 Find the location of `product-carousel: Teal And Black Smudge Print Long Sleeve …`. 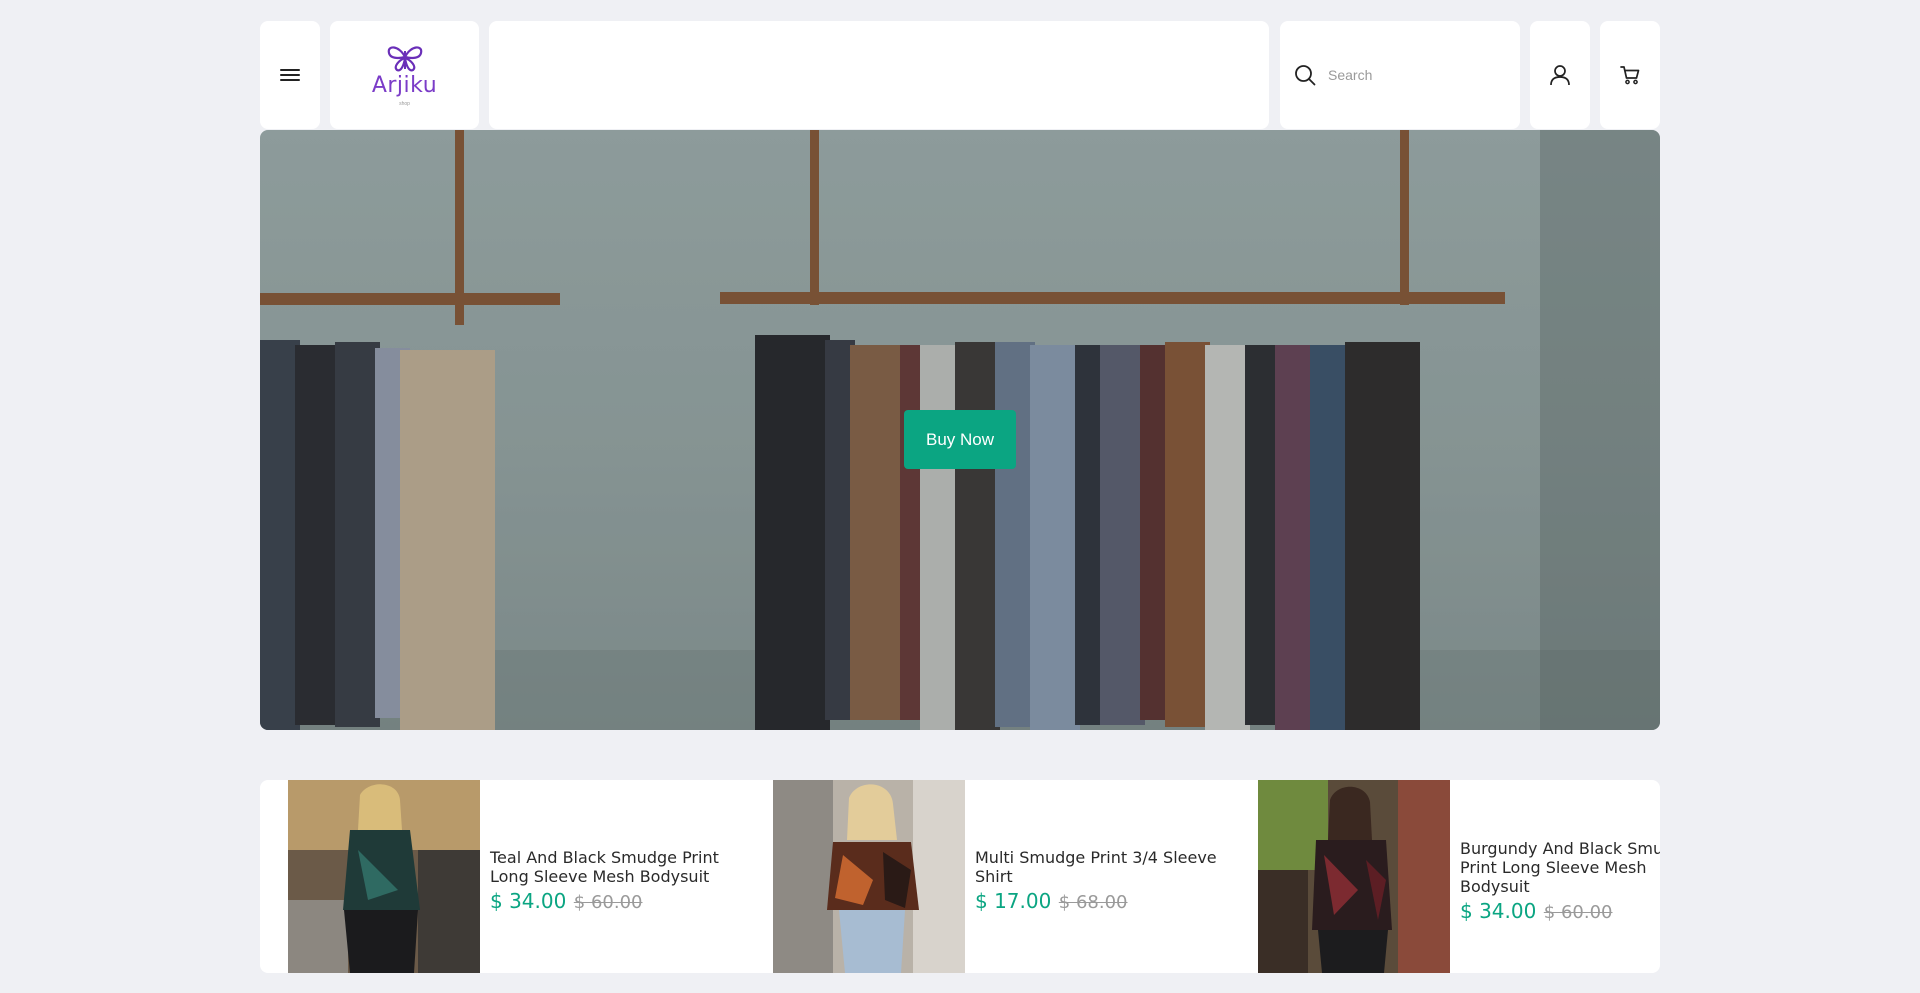

product-carousel: Teal And Black Smudge Print Long Sleeve … is located at coordinates (960, 876).